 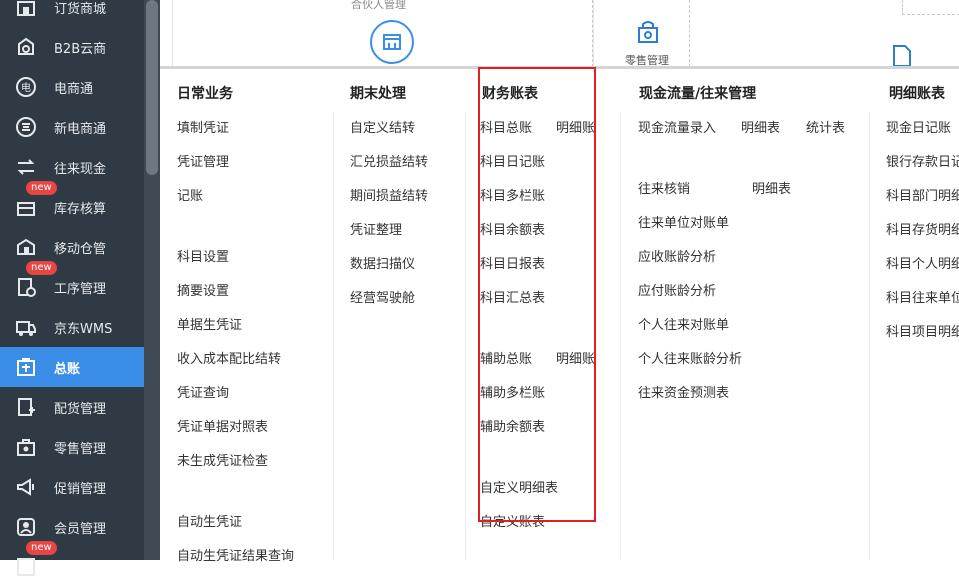 I want to click on sidebar-item-label: 会员管理, so click(x=80, y=529).